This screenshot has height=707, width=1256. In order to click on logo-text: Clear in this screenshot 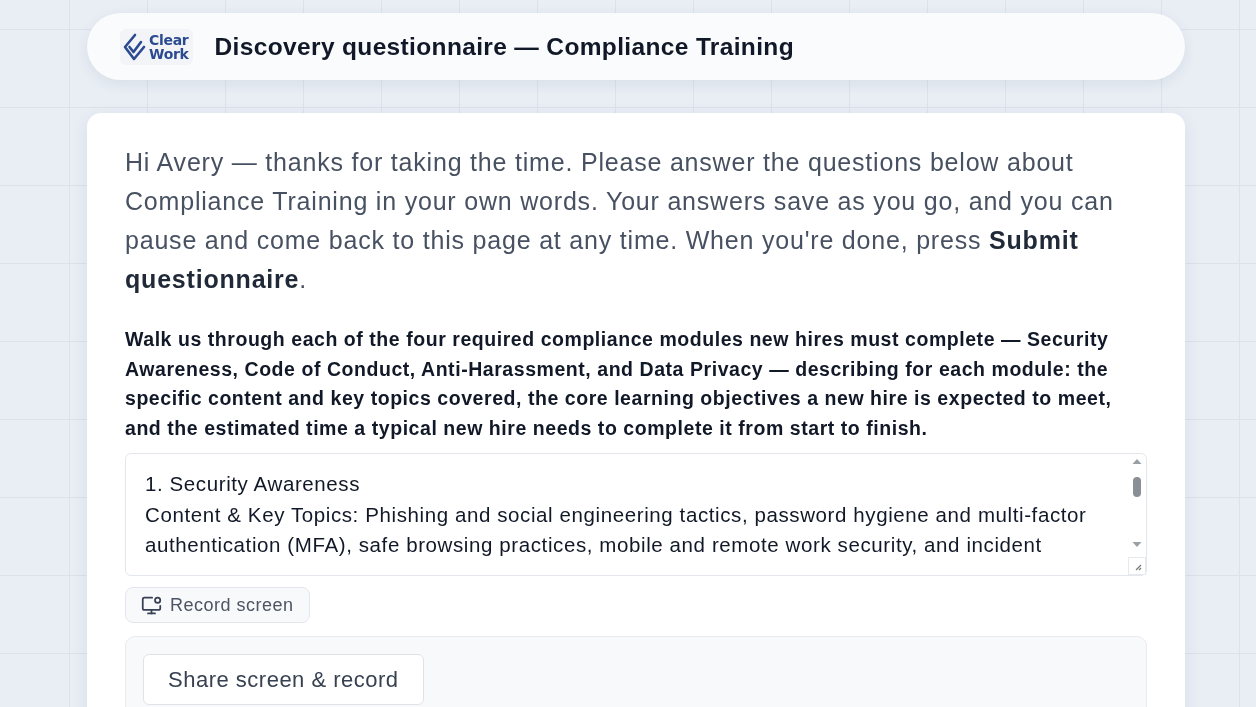, I will do `click(169, 39)`.